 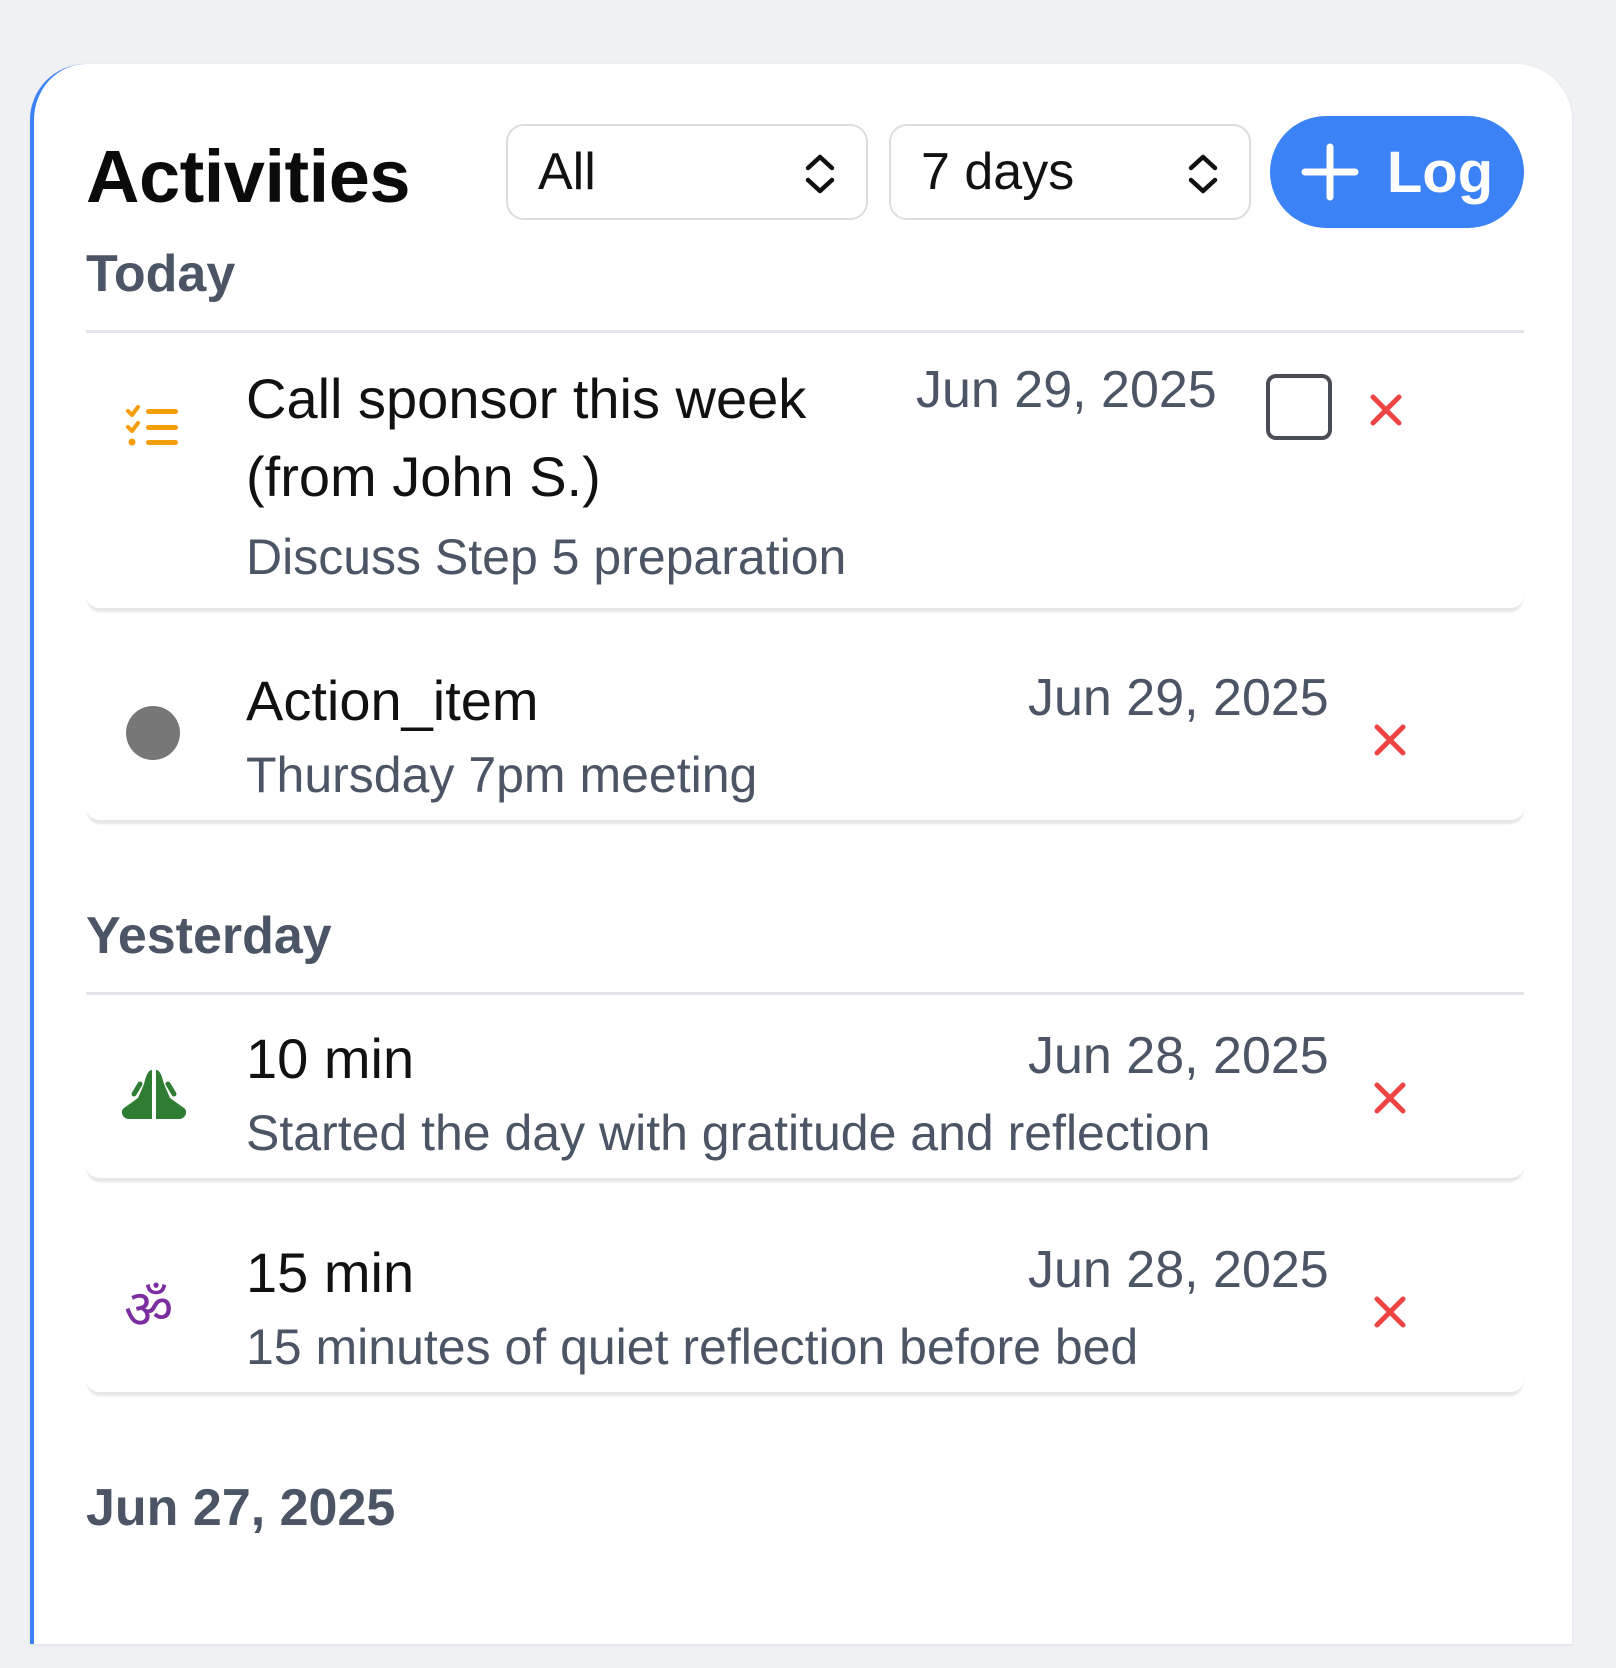 I want to click on plus-icon, so click(x=1330, y=172).